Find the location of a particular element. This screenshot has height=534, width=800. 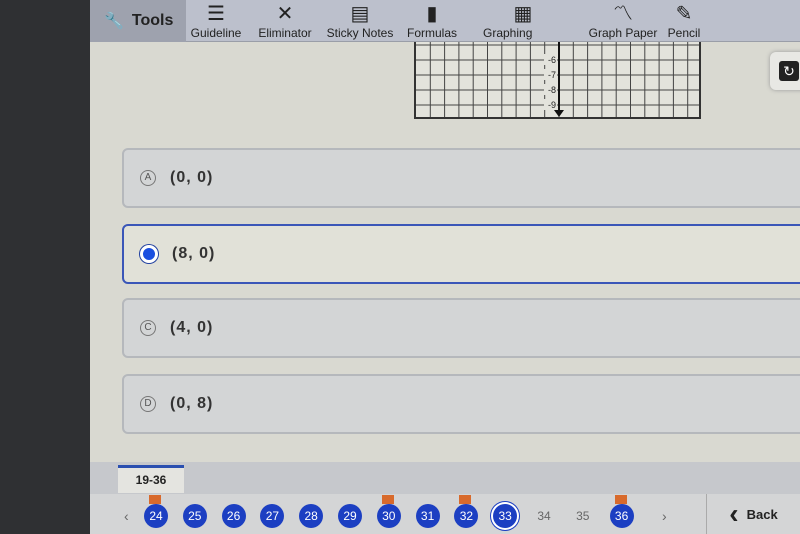

question-34-button: 34 is located at coordinates (544, 516).